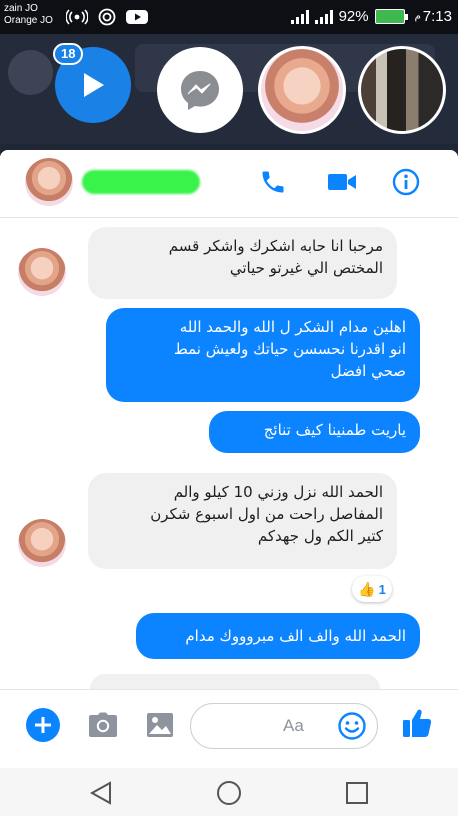 This screenshot has height=816, width=458. Describe the element at coordinates (417, 16) in the screenshot. I see `time-prefix: م` at that location.